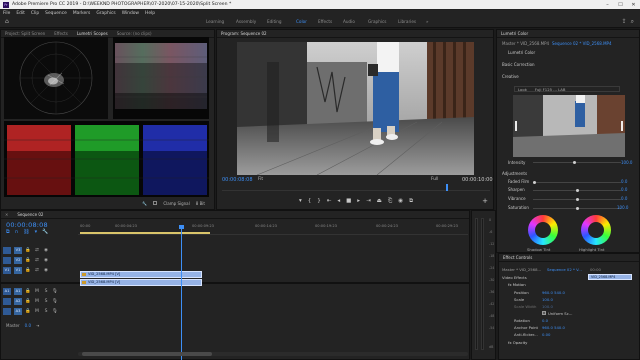 This screenshot has height=360, width=640. I want to click on motion-effect-row: fx Motion, so click(517, 284).